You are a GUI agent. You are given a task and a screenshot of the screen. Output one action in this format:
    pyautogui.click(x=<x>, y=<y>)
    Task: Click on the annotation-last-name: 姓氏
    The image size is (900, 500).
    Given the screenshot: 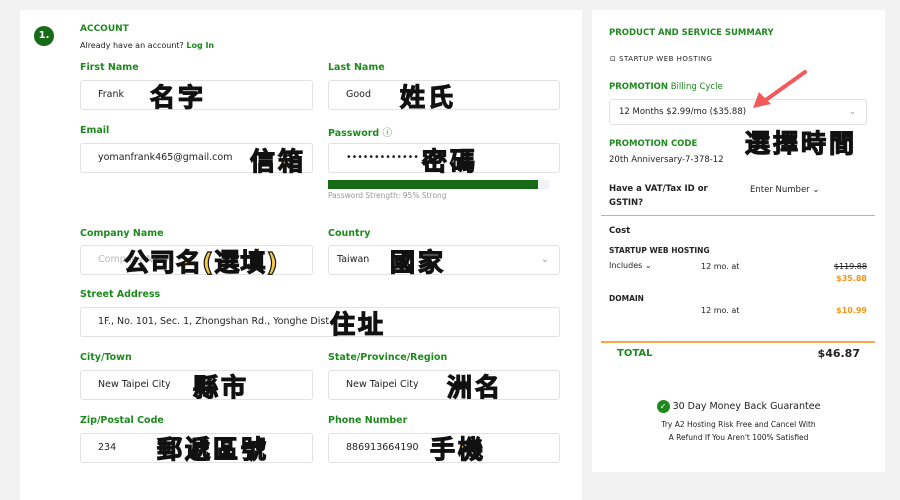 What is the action you would take?
    pyautogui.click(x=428, y=97)
    